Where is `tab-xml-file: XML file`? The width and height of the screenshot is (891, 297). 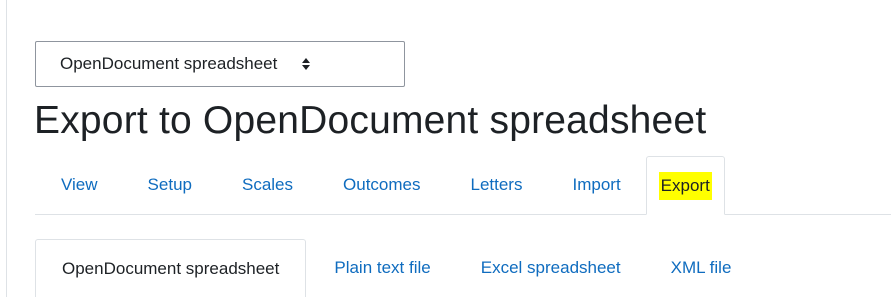 tab-xml-file: XML file is located at coordinates (701, 268).